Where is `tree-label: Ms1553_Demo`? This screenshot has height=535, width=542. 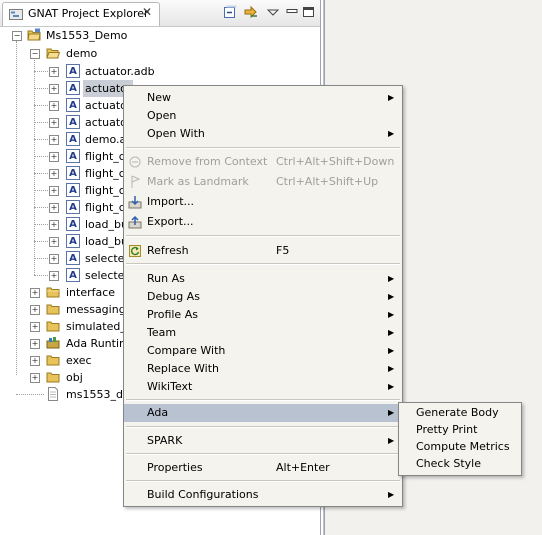
tree-label: Ms1553_Demo is located at coordinates (87, 35).